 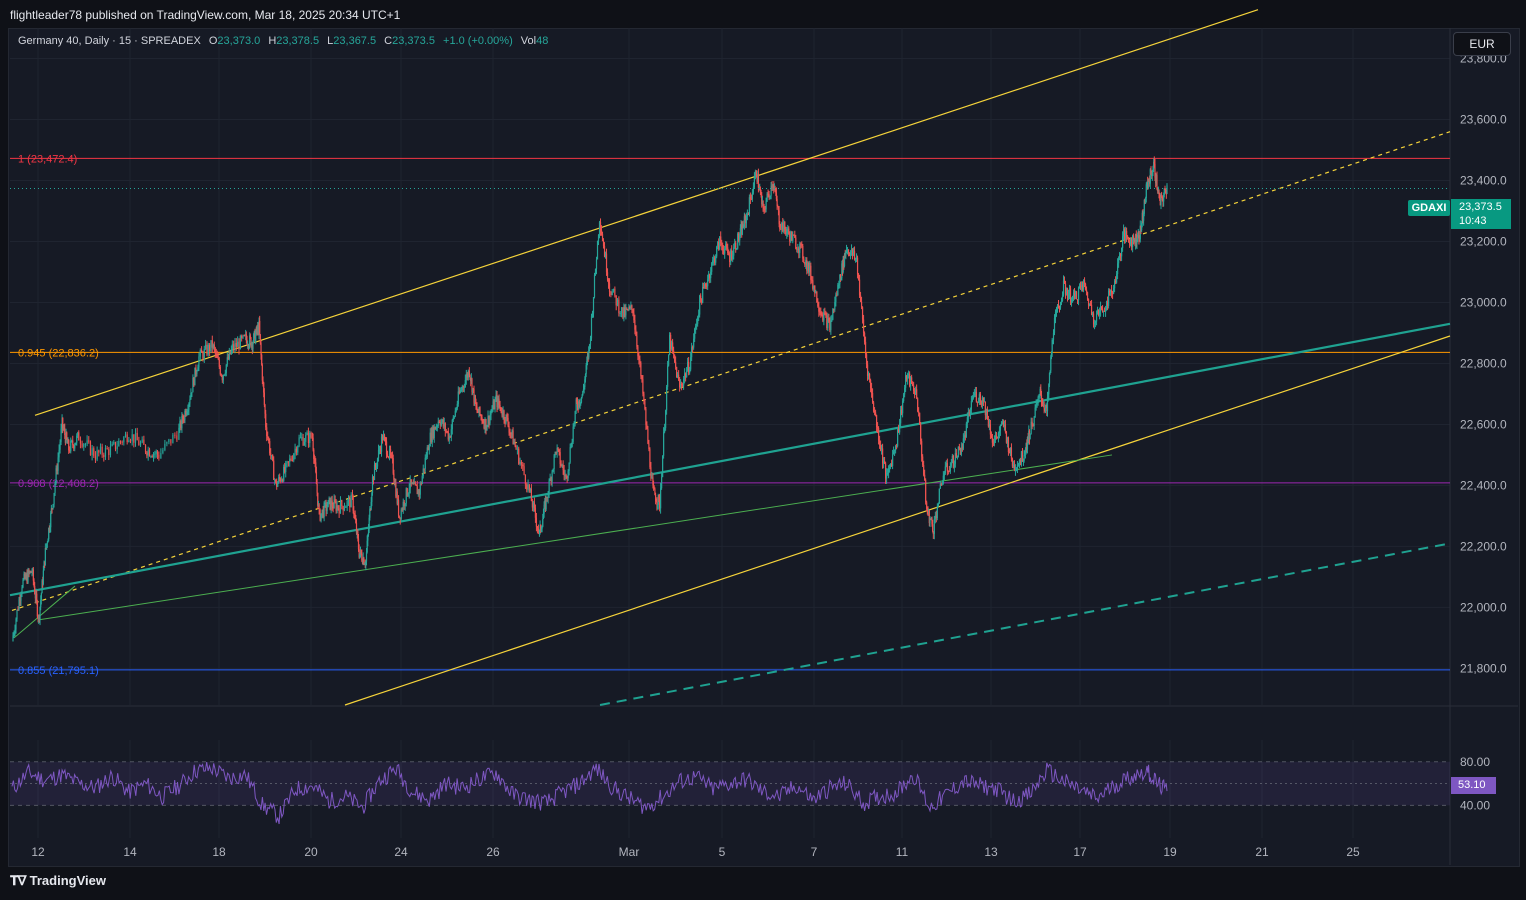 I want to click on last-price-value: 23,373.5, so click(x=1480, y=207).